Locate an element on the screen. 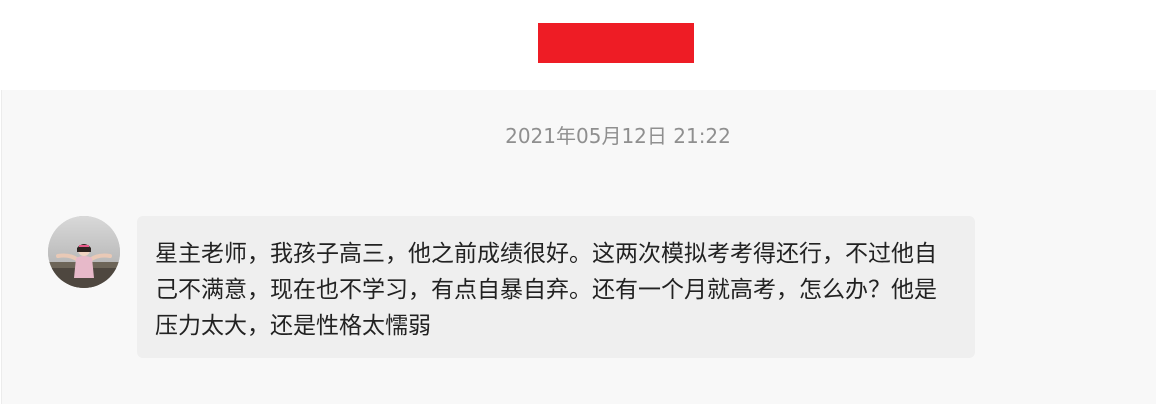 The image size is (1156, 404). avatar-photo is located at coordinates (84, 252).